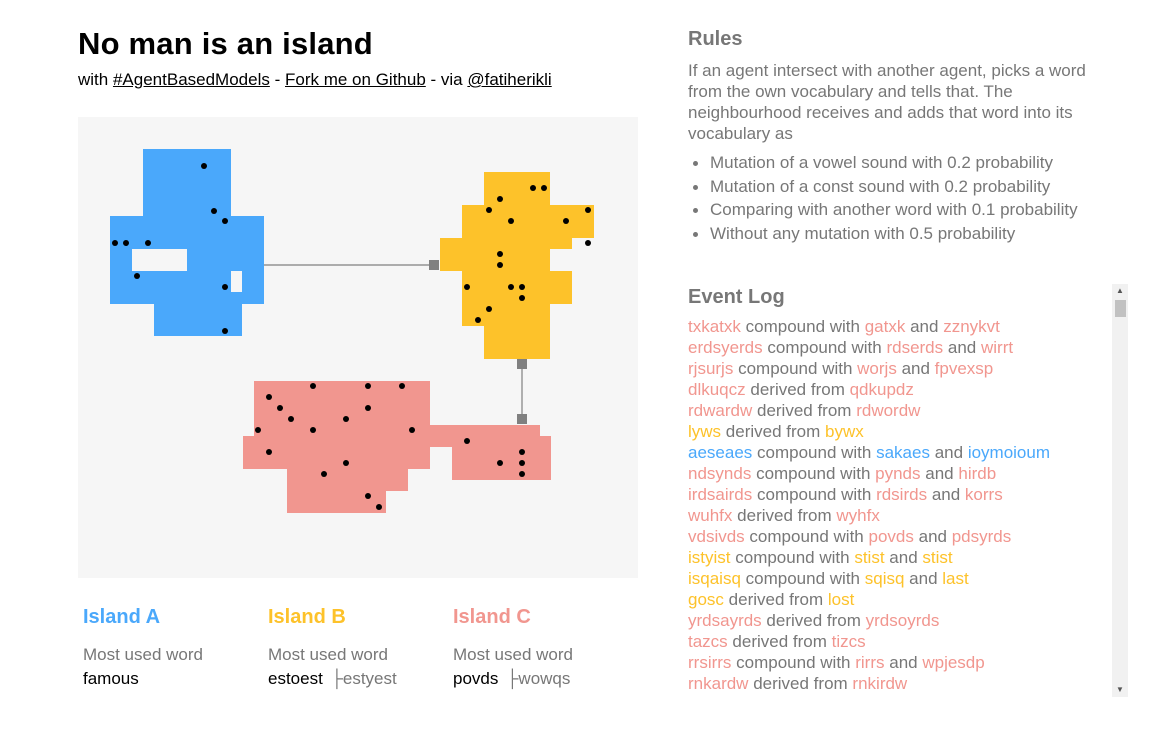 This screenshot has height=743, width=1174. I want to click on log-word: korrs, so click(983, 494).